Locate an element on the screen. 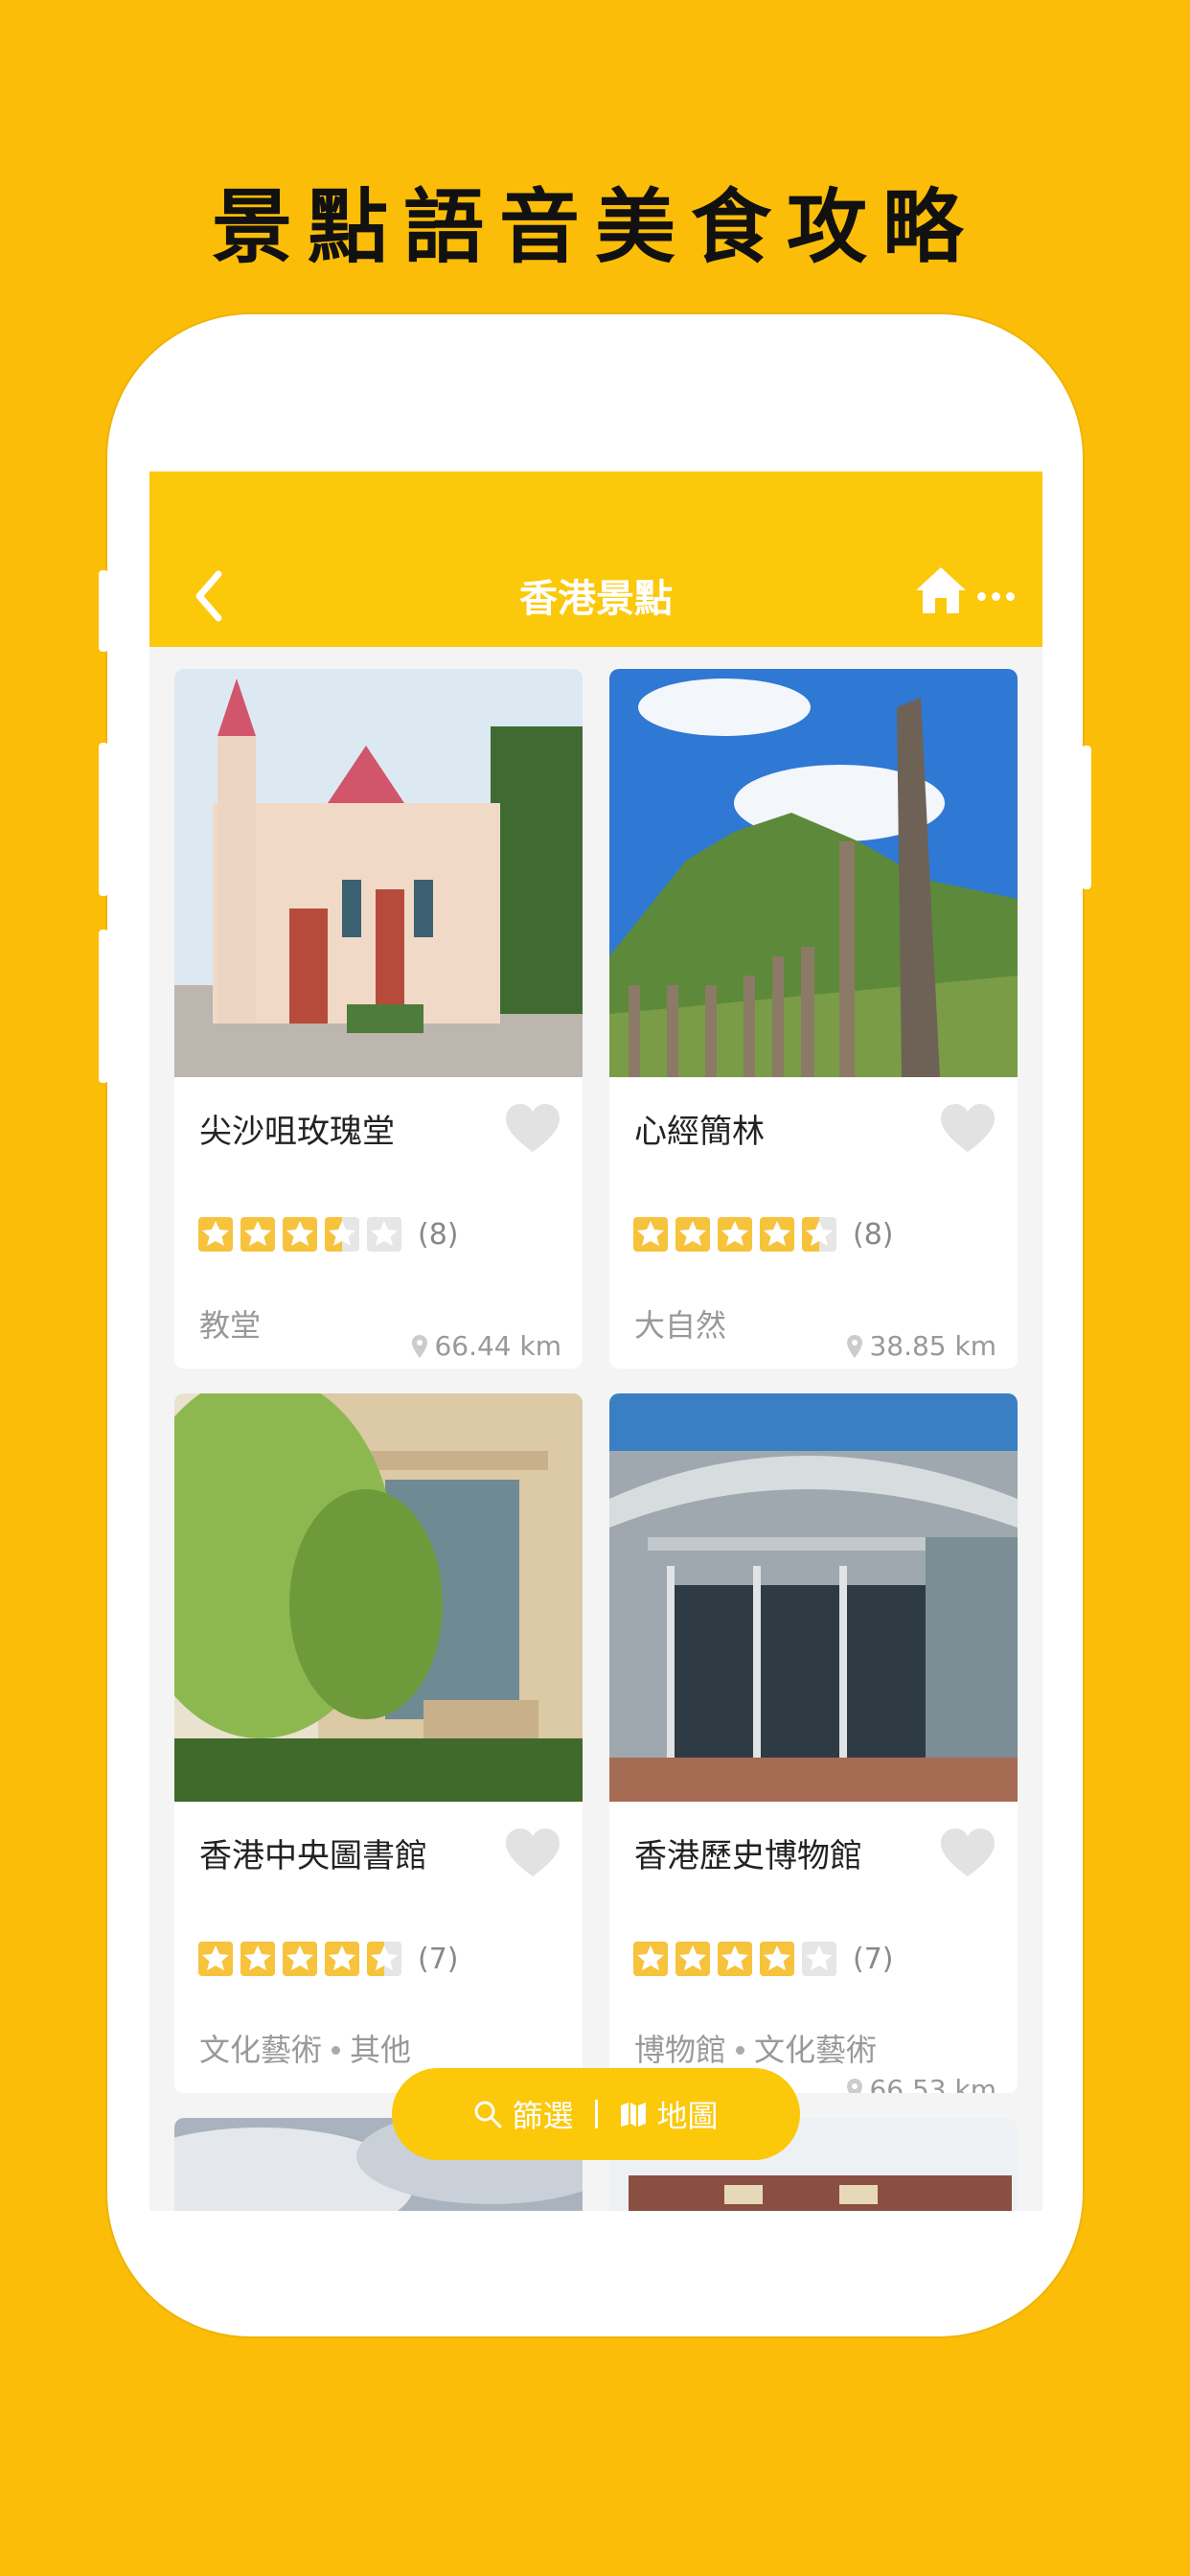 Image resolution: width=1190 pixels, height=2576 pixels. filter-map-bar: 篩選 地圖 is located at coordinates (596, 2114).